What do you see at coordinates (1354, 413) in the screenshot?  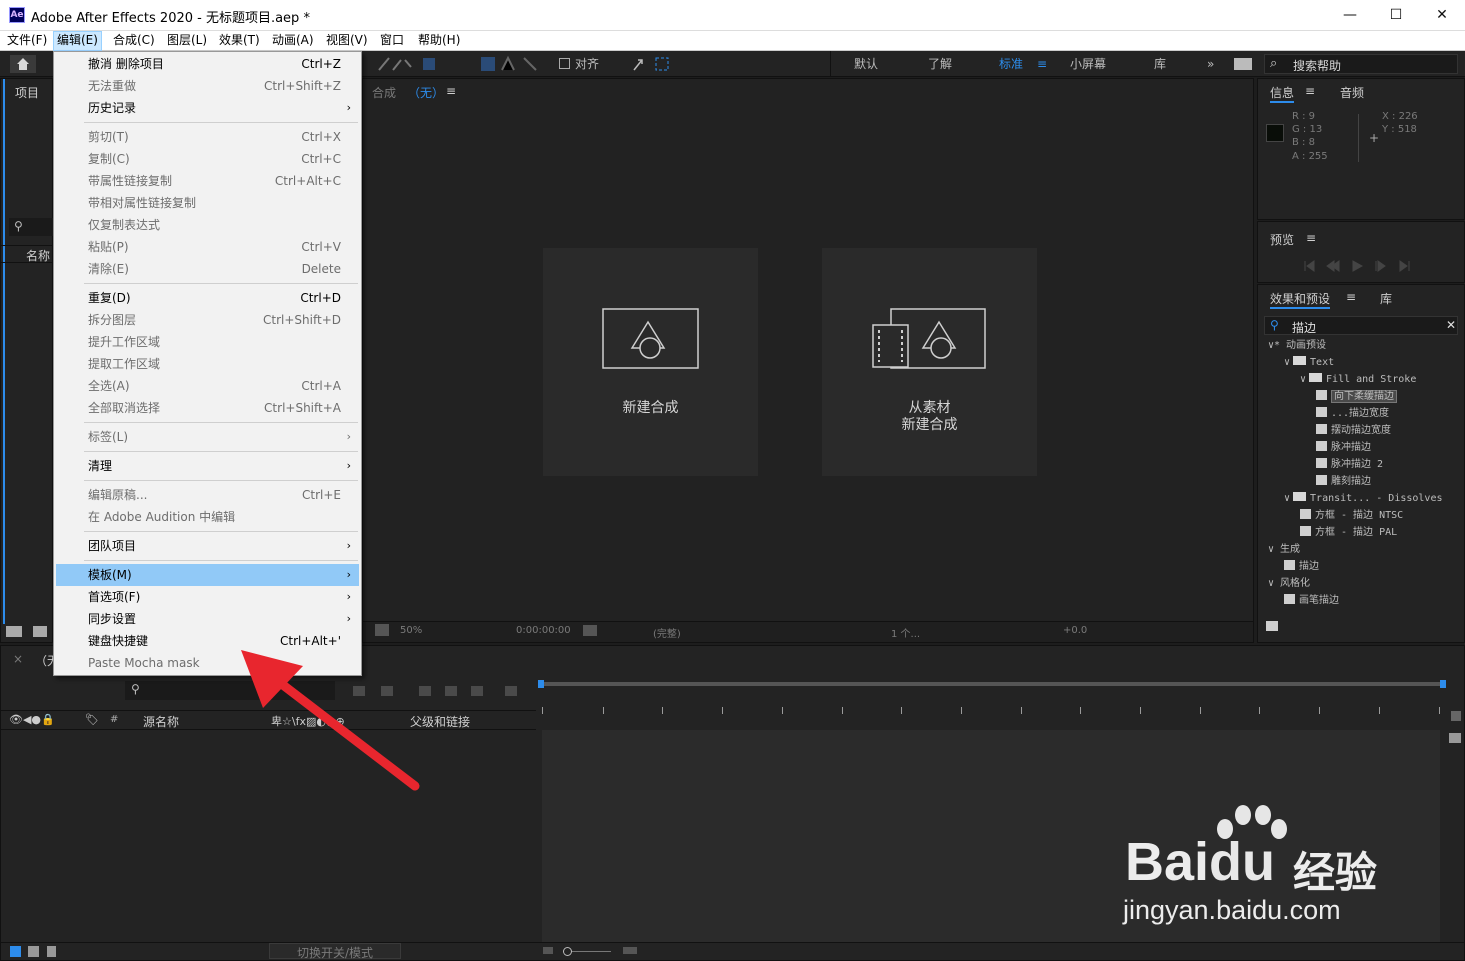 I see `effects-tree-item: ...描边宽度` at bounding box center [1354, 413].